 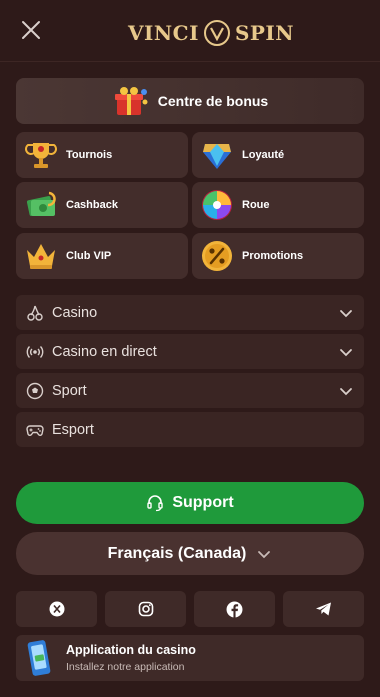 I want to click on facebook-icon, so click(x=234, y=609).